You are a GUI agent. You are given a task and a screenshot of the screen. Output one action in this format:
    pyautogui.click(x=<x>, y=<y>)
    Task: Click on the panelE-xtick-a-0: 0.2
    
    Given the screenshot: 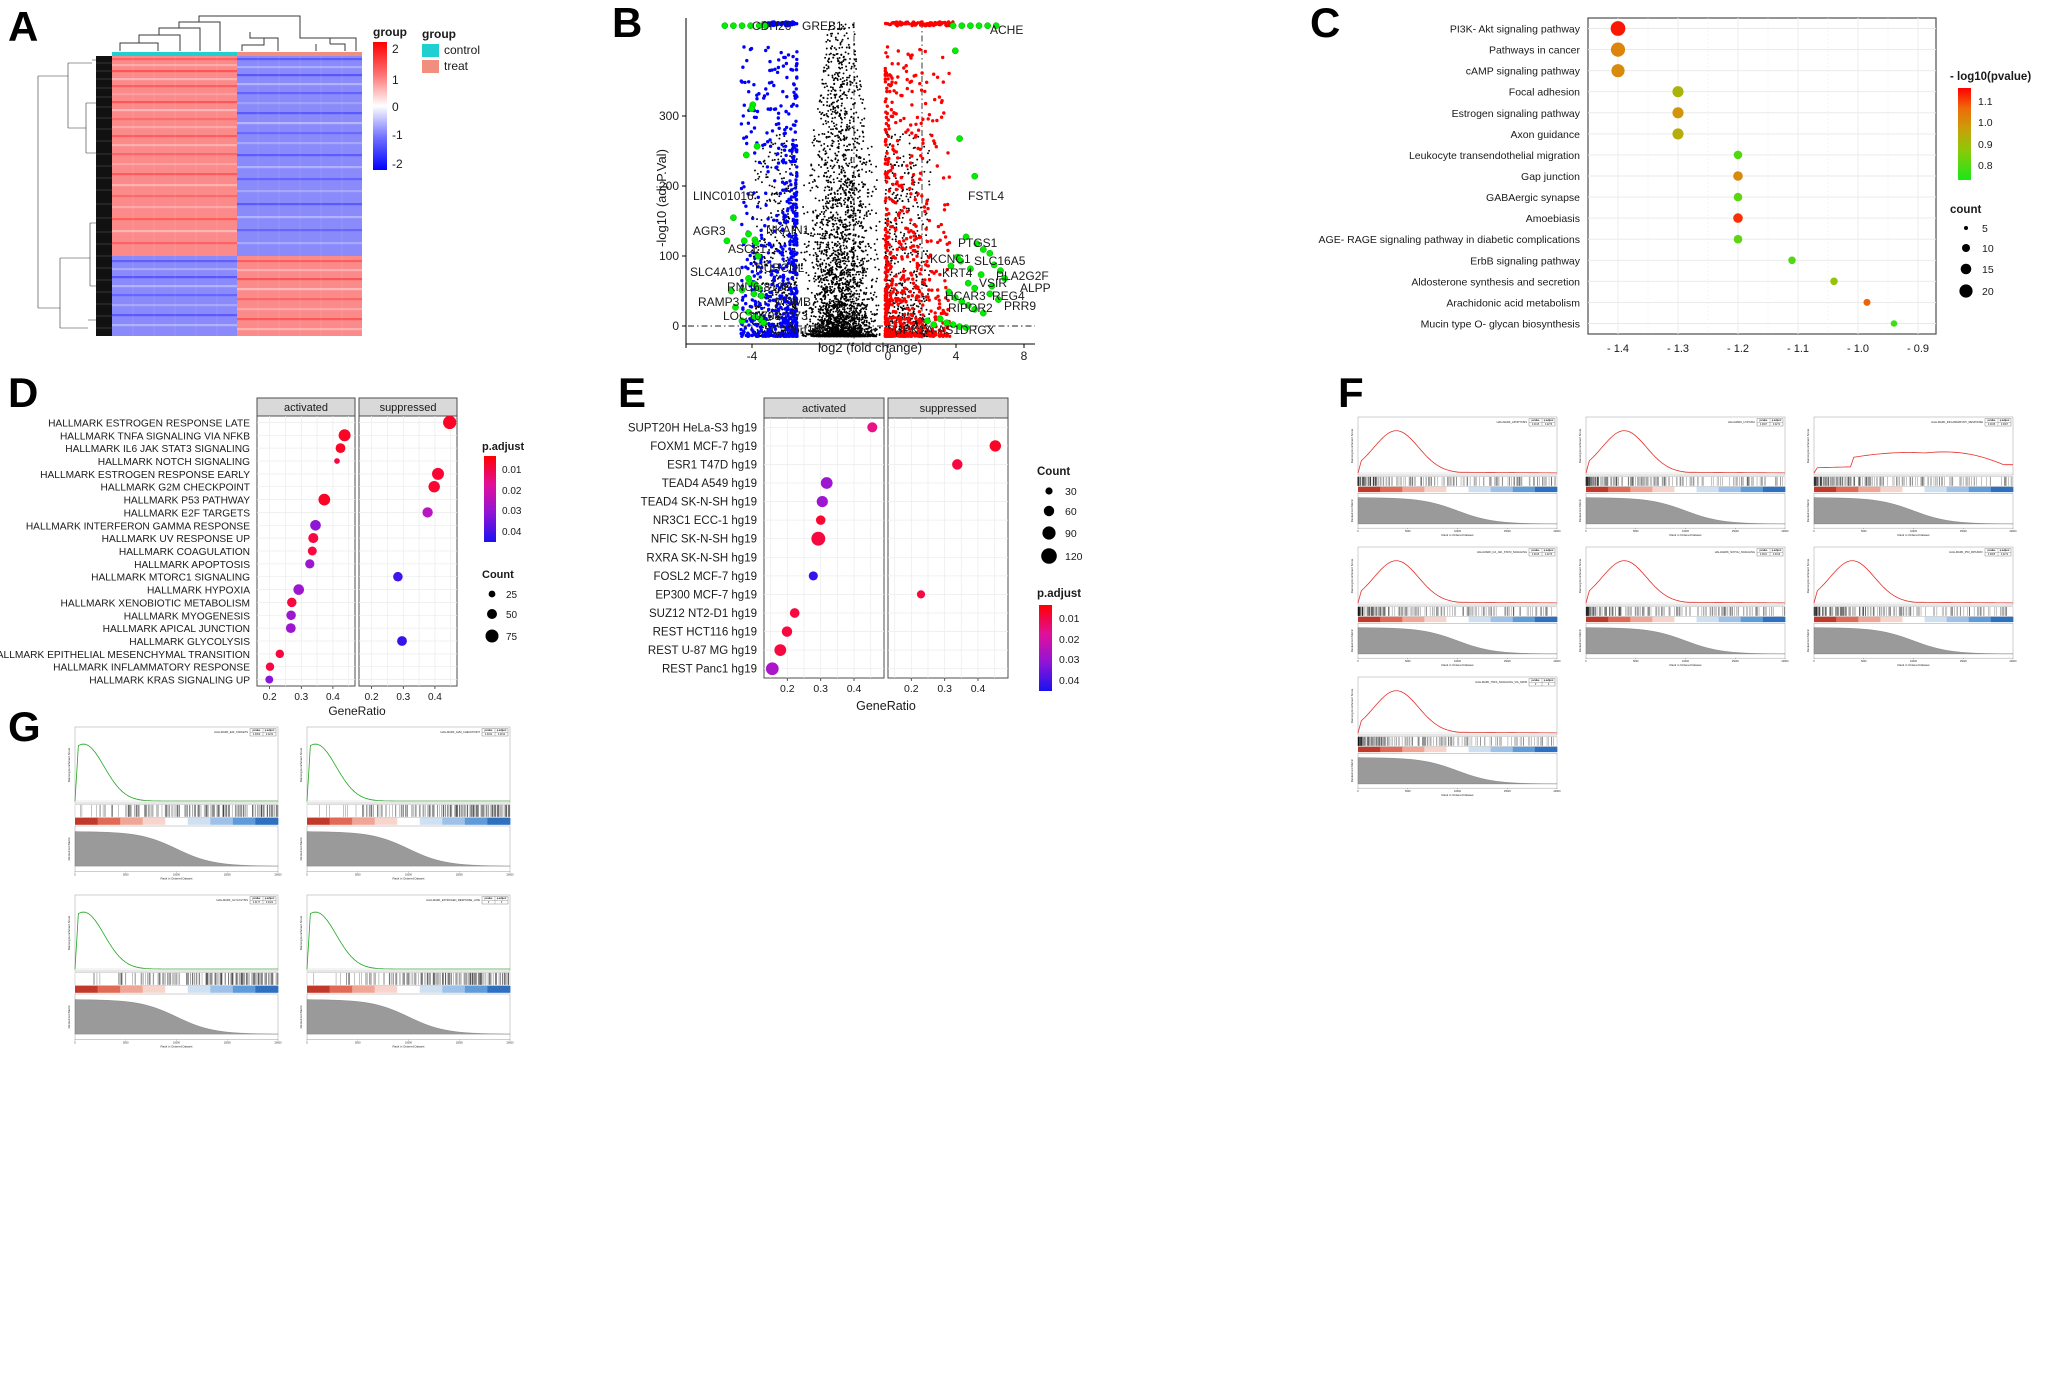 What is the action you would take?
    pyautogui.click(x=787, y=689)
    